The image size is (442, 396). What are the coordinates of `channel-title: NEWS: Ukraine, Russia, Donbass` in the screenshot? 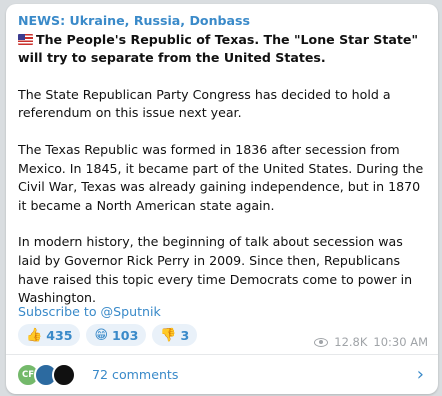 It's located at (223, 21).